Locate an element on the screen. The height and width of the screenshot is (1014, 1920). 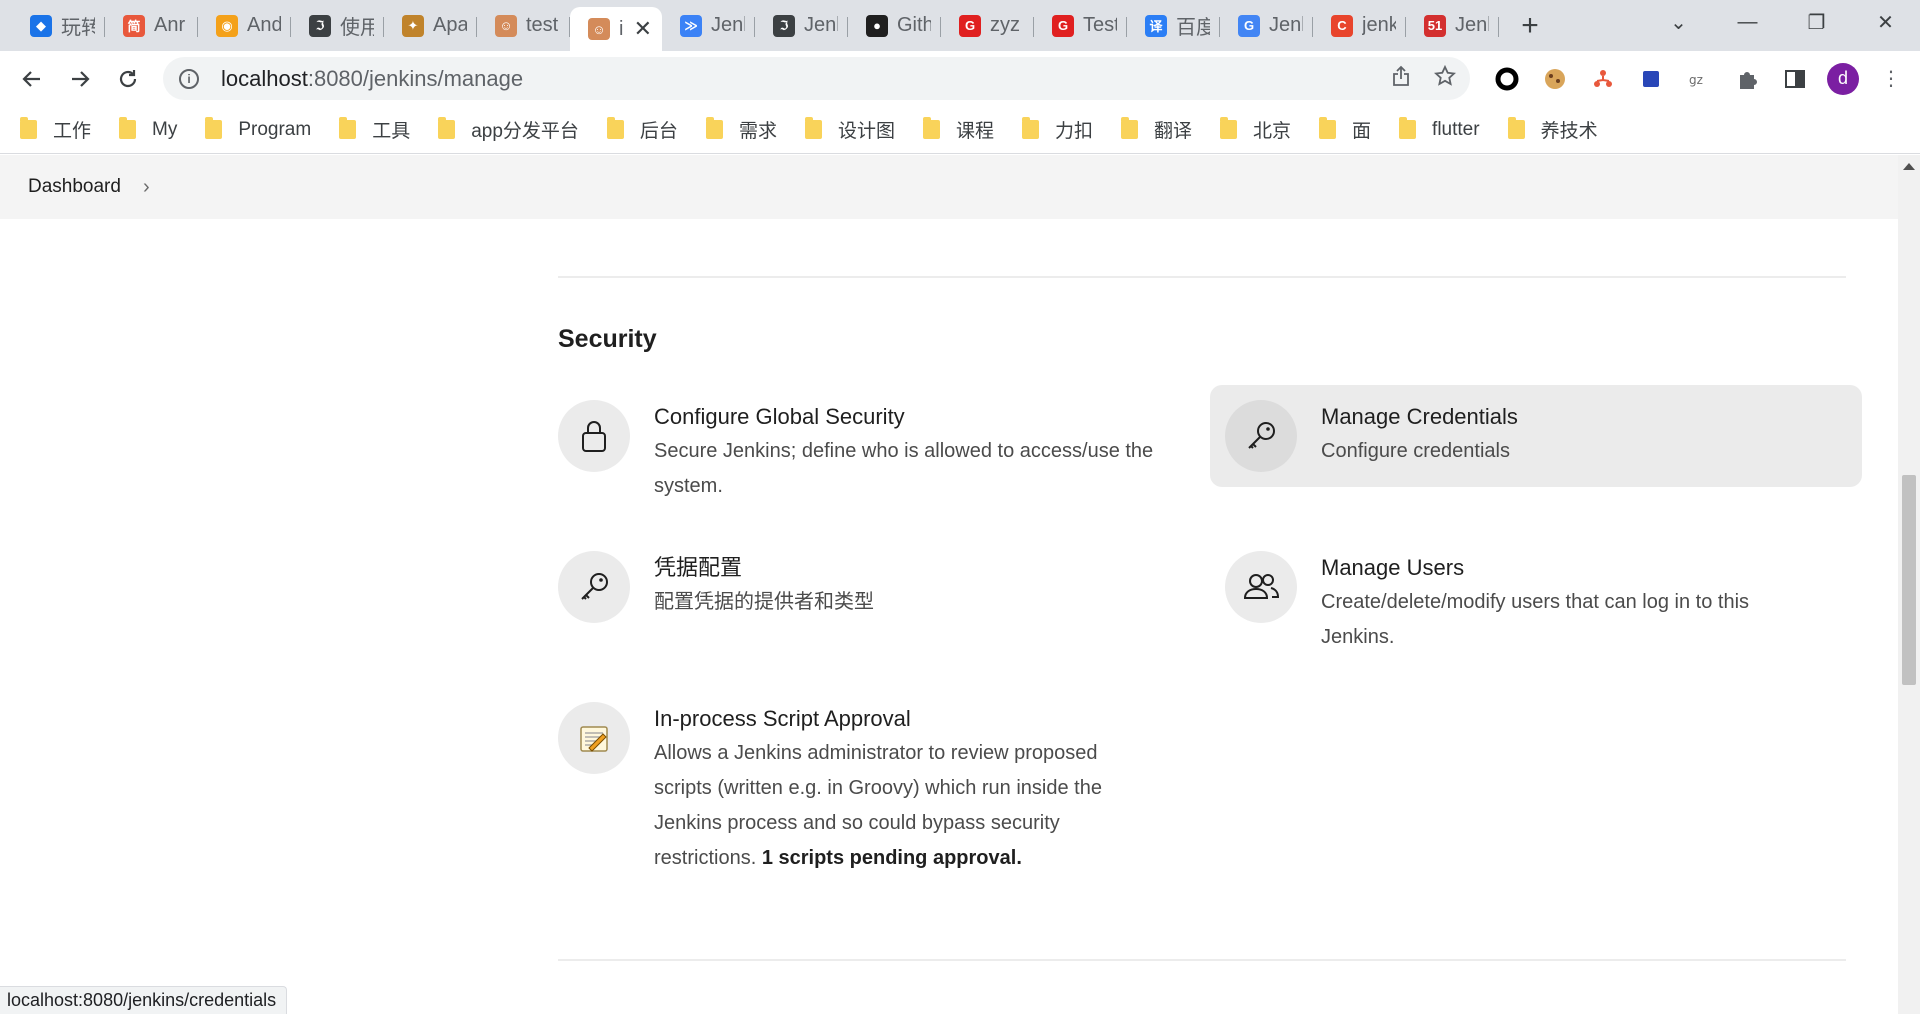
bookmark-item: 力扣 is located at coordinates (1057, 129).